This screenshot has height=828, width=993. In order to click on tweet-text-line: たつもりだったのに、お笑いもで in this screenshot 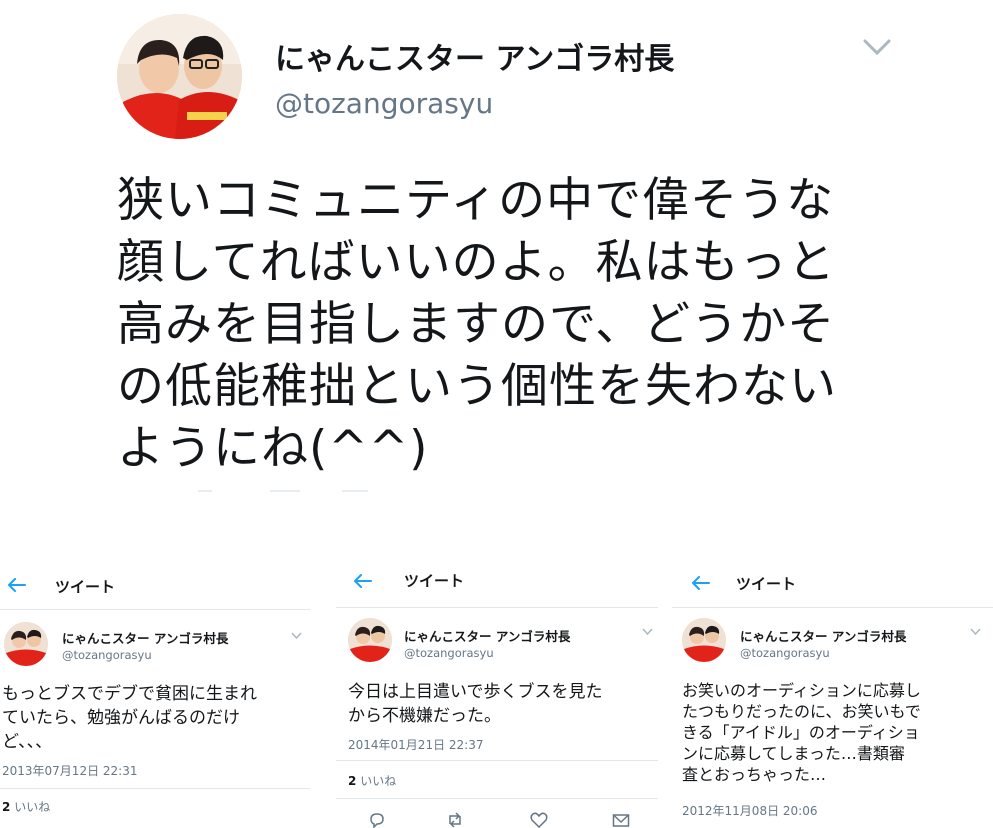, I will do `click(801, 711)`.